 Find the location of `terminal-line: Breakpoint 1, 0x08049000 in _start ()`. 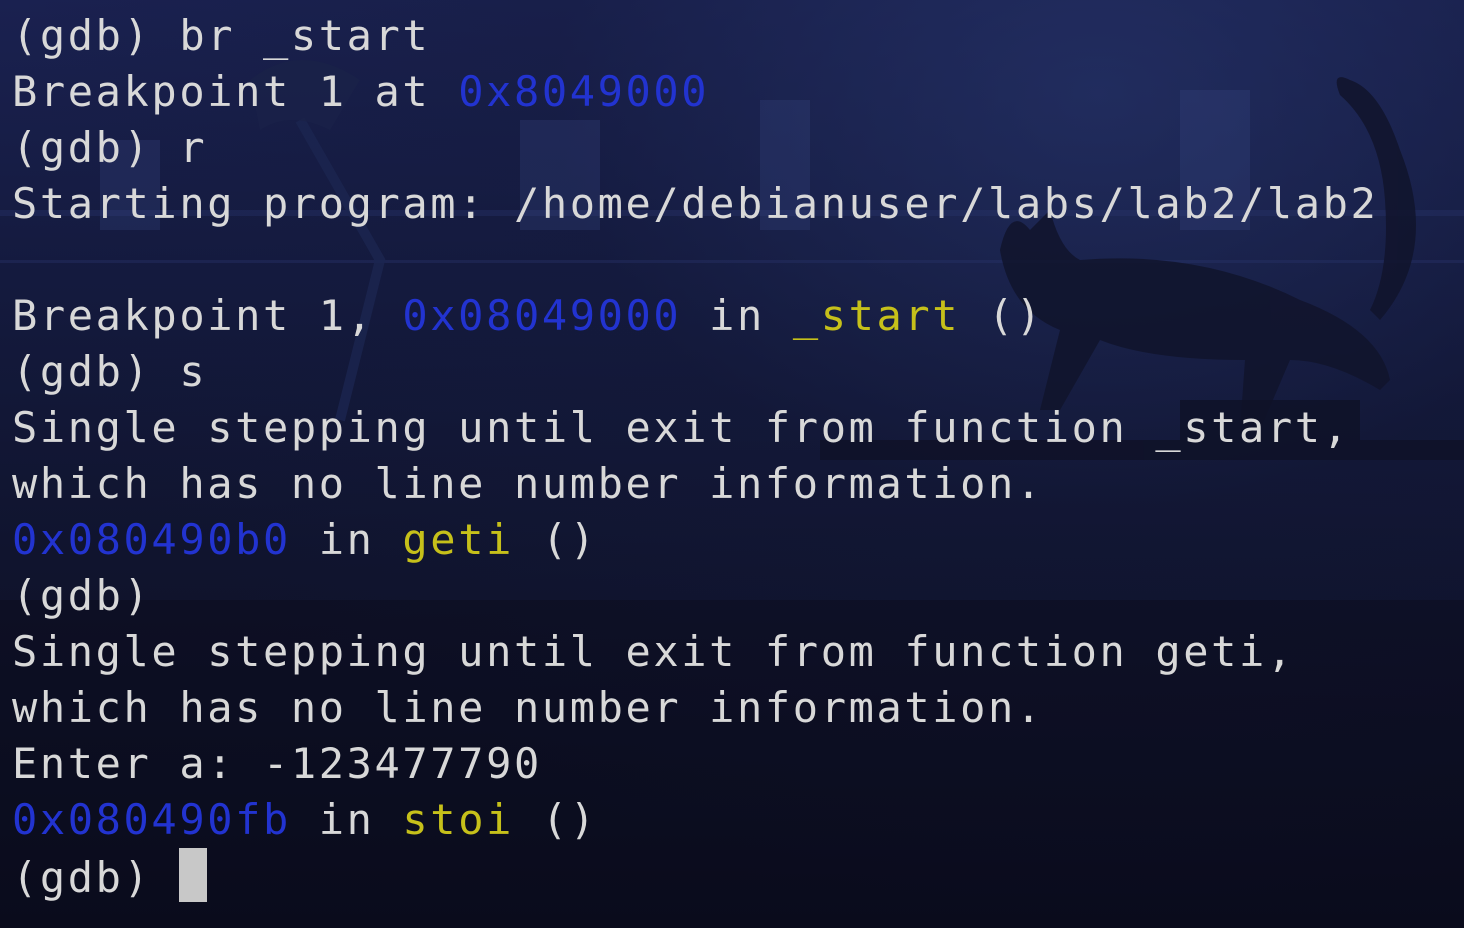

terminal-line: Breakpoint 1, 0x08049000 in _start () is located at coordinates (738, 316).